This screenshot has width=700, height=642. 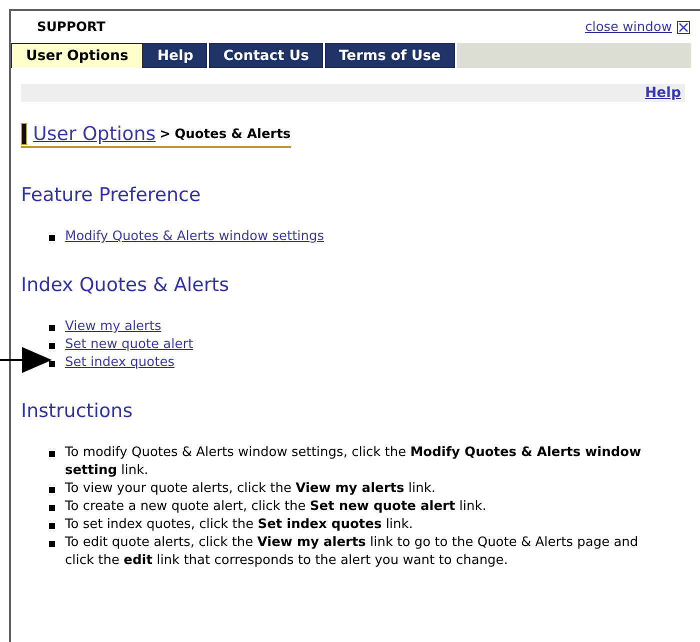 I want to click on option-link: Set index quotes, so click(x=119, y=363).